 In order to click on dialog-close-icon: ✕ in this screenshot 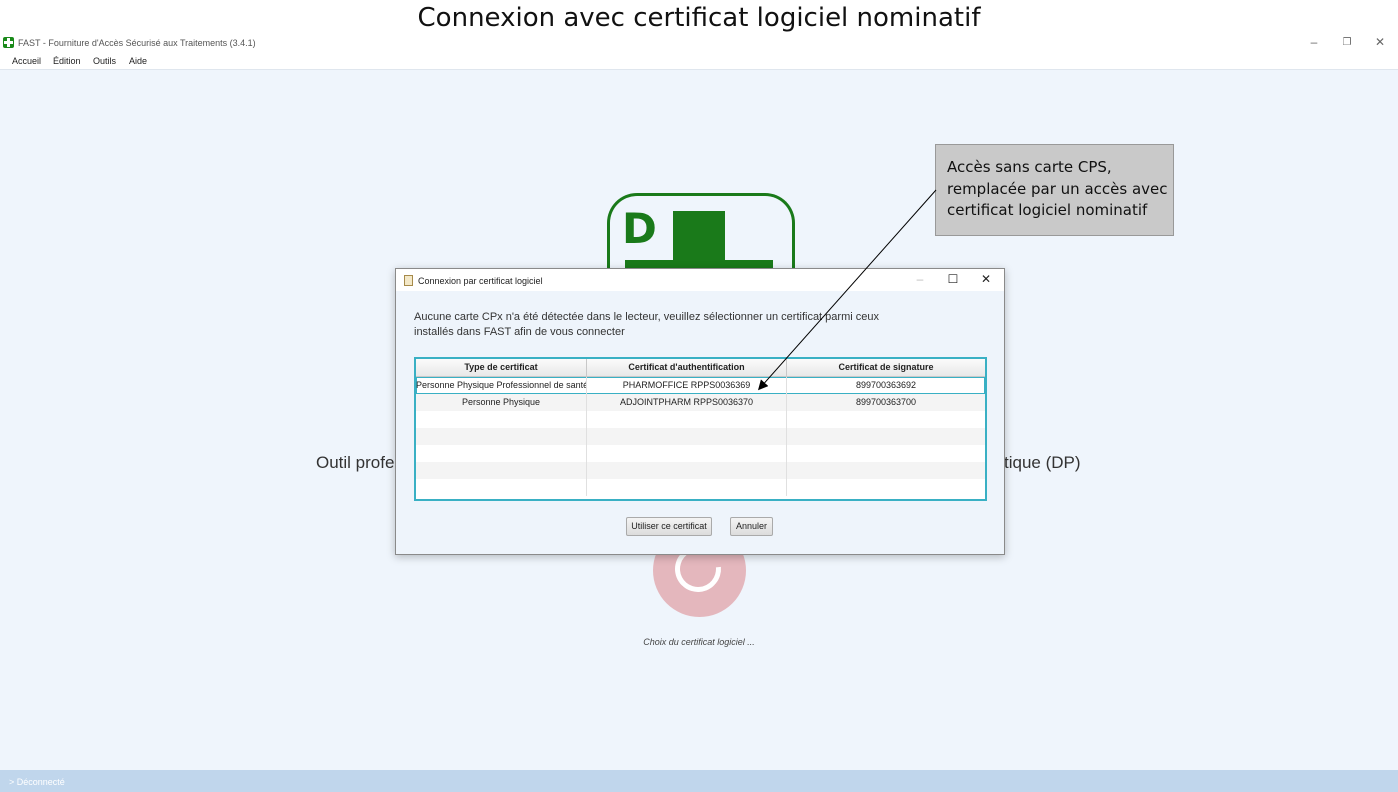, I will do `click(986, 279)`.